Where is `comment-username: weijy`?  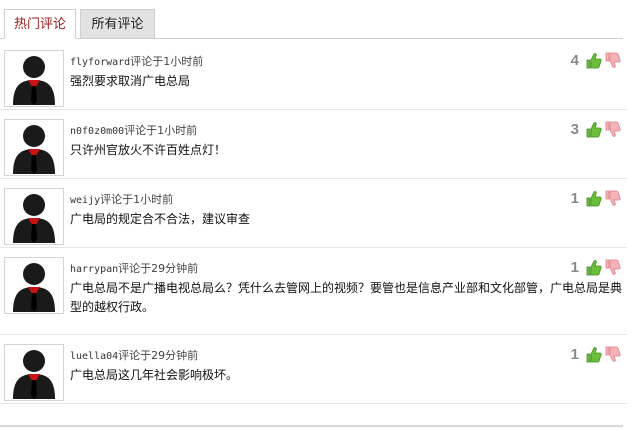
comment-username: weijy is located at coordinates (85, 200).